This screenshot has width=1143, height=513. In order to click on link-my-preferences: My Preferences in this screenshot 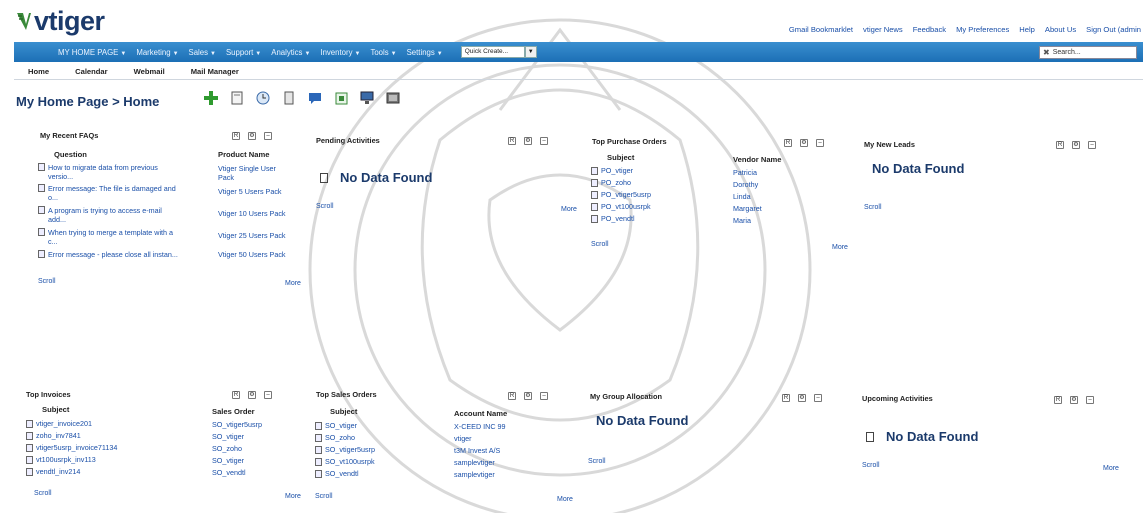, I will do `click(982, 29)`.